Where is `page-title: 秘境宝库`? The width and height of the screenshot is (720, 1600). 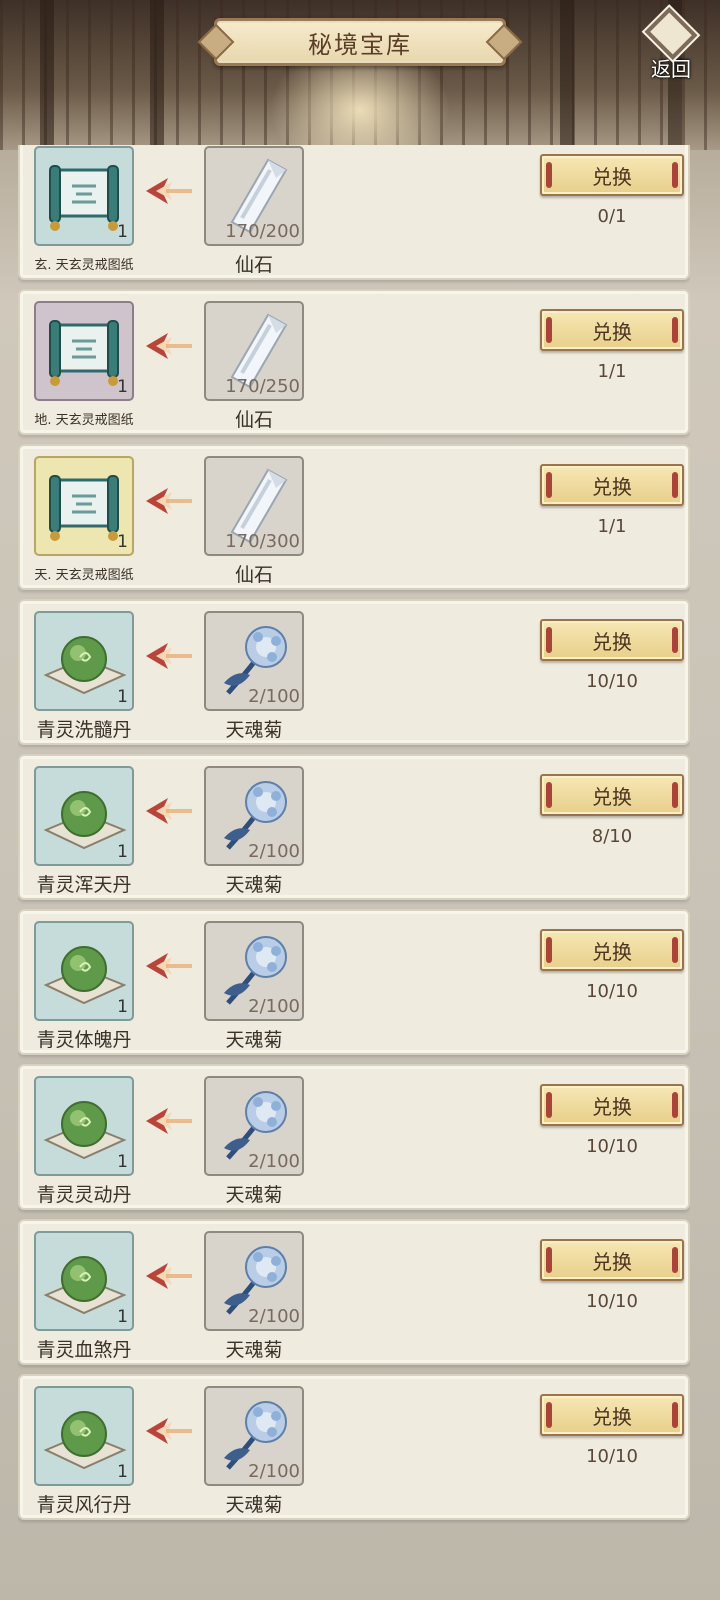
page-title: 秘境宝库 is located at coordinates (360, 44).